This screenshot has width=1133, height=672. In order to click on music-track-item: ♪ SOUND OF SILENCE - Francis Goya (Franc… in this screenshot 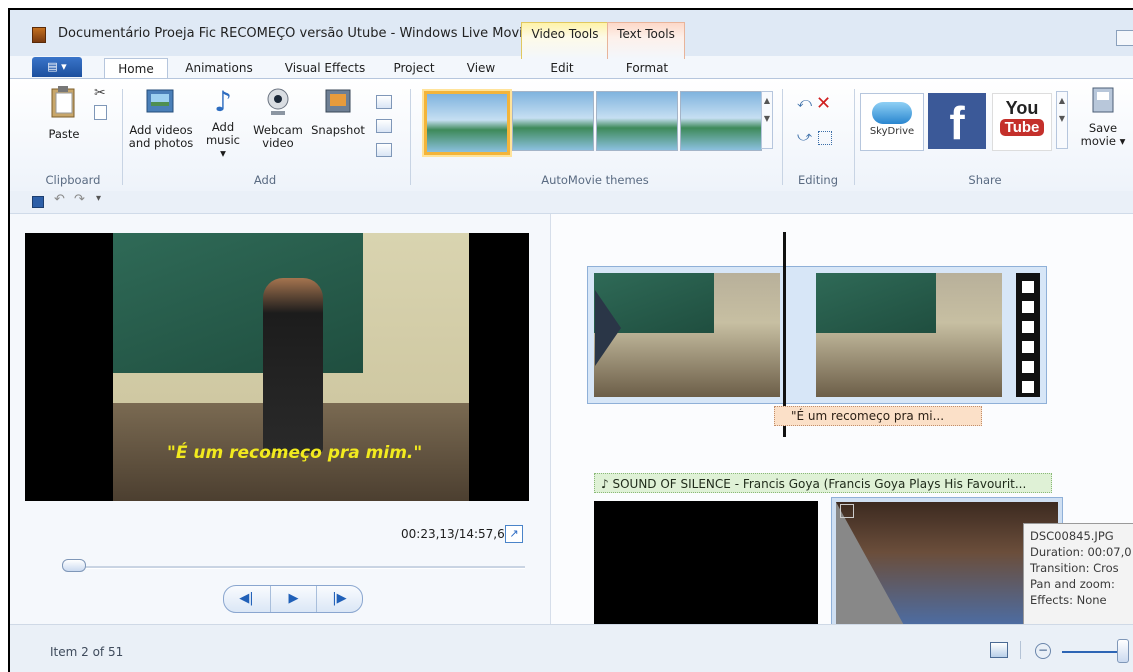, I will do `click(823, 483)`.